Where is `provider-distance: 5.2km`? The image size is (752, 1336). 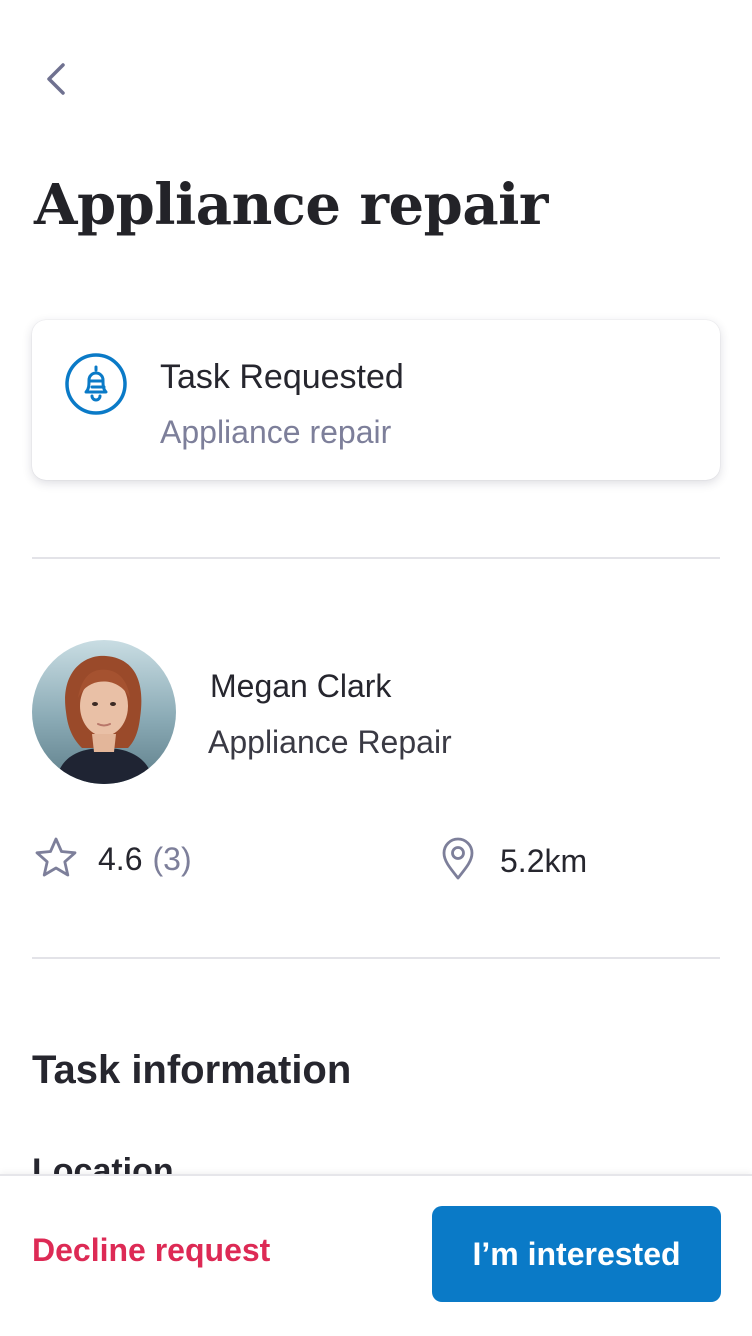
provider-distance: 5.2km is located at coordinates (513, 861).